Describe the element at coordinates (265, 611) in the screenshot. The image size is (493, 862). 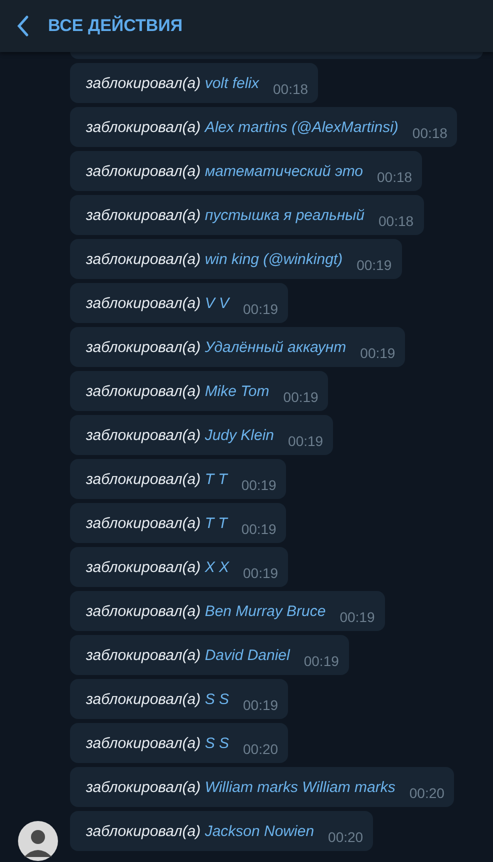
I see `user-link: Ben Murray Bruce` at that location.